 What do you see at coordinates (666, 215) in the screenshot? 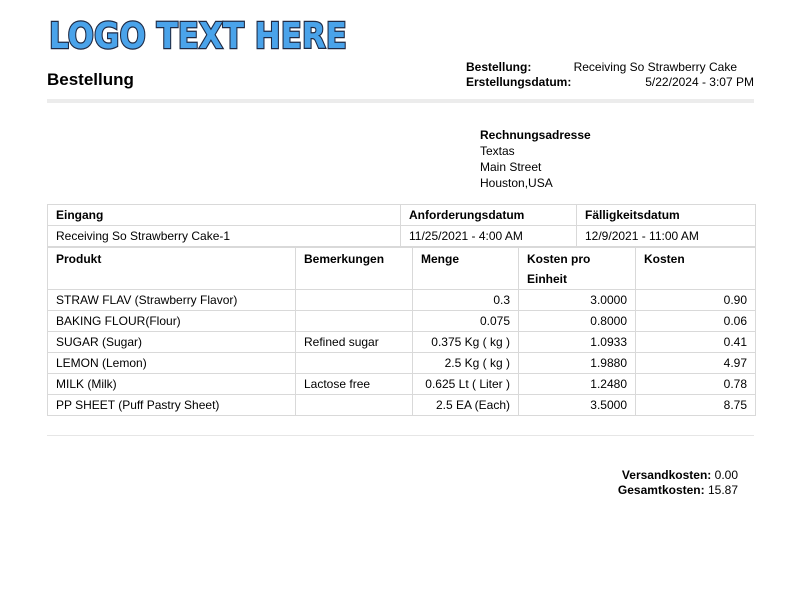
I see `header-due-date: Fälligkeitsdatum` at bounding box center [666, 215].